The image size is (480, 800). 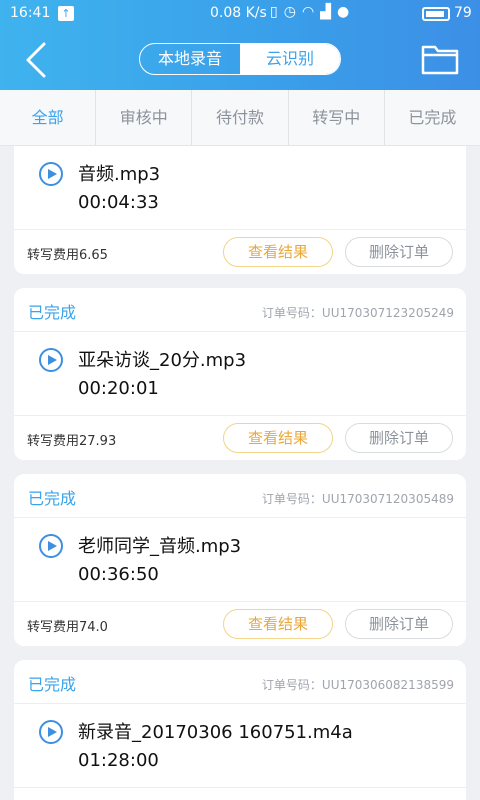 I want to click on signal-icon: ▟, so click(x=328, y=12).